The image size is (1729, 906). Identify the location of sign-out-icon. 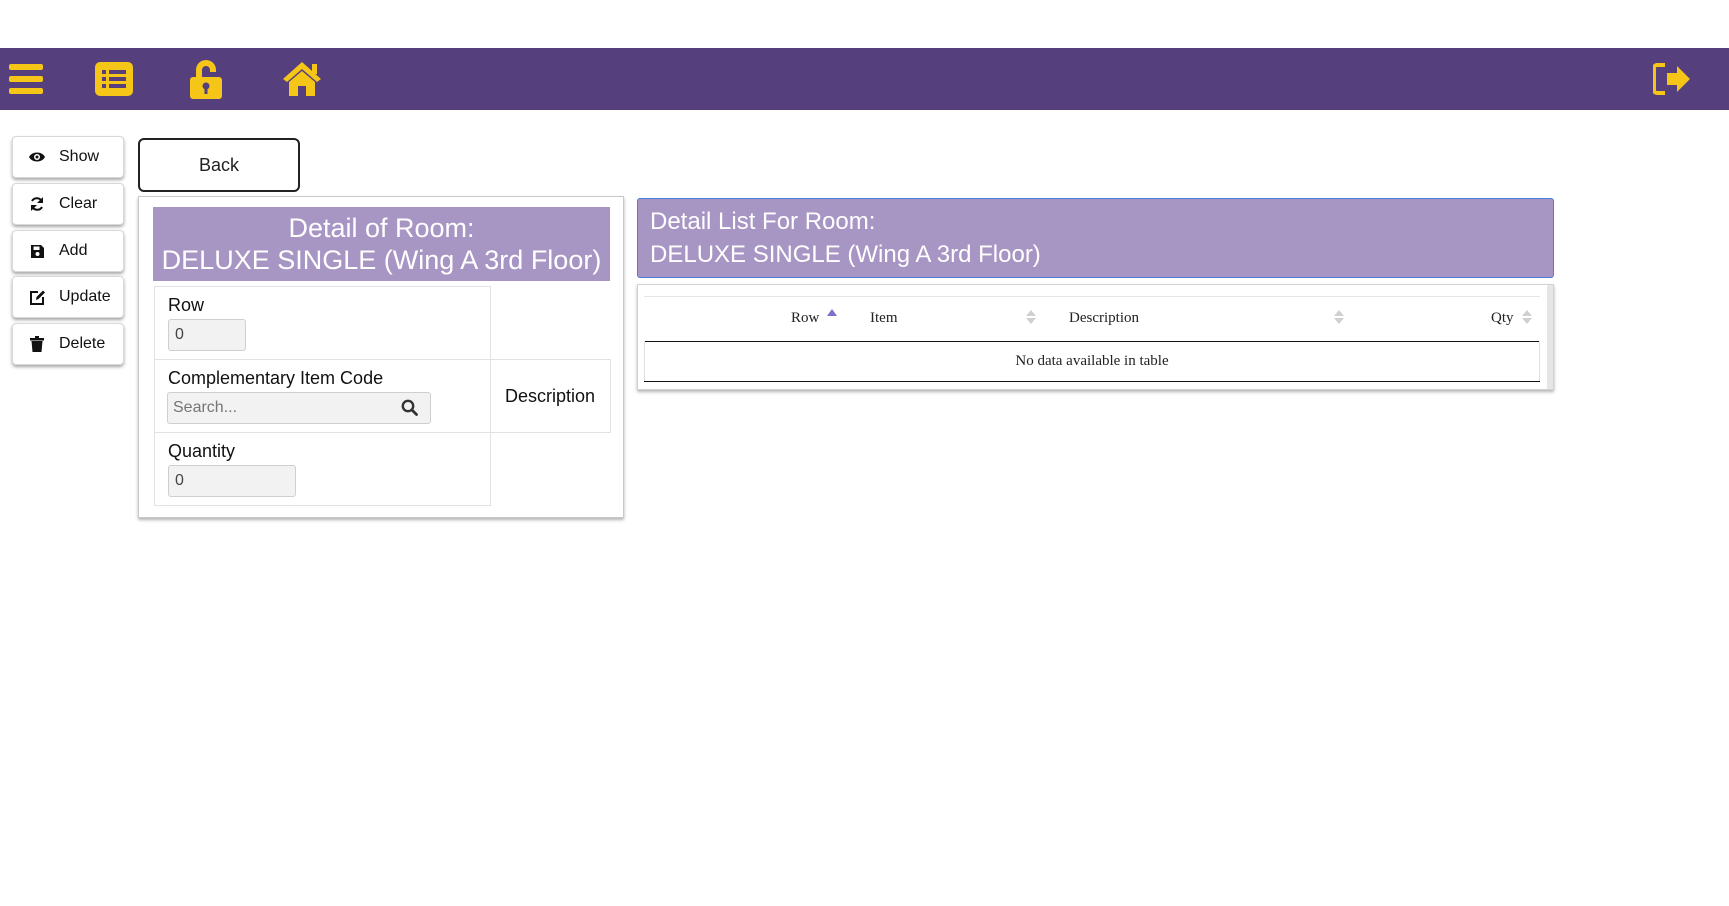
(1672, 79).